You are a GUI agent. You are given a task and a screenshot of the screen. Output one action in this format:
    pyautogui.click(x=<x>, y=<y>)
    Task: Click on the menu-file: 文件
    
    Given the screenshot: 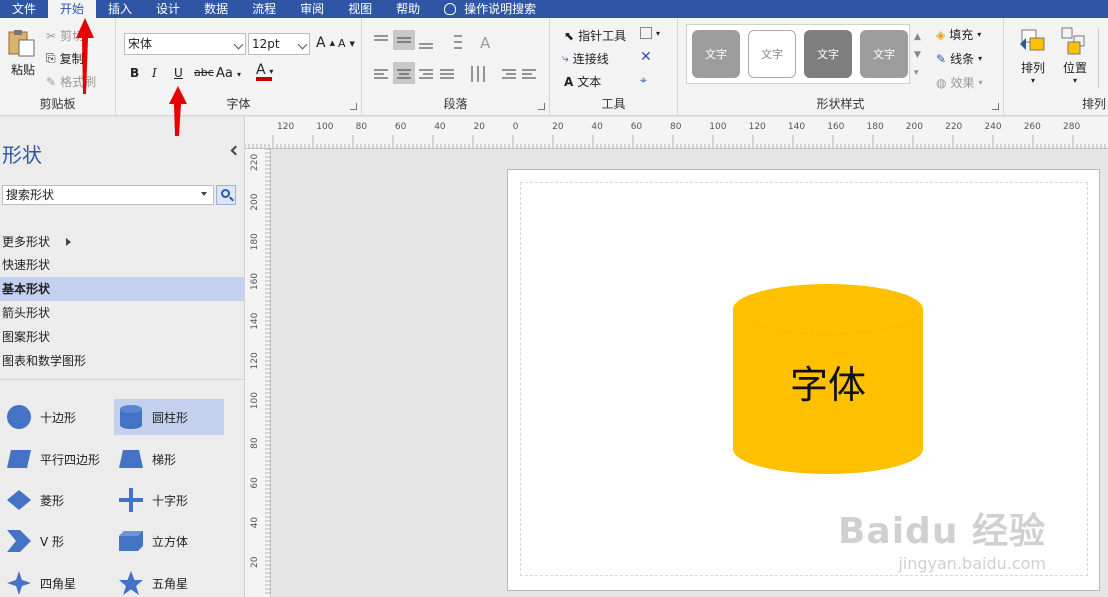 What is the action you would take?
    pyautogui.click(x=24, y=9)
    